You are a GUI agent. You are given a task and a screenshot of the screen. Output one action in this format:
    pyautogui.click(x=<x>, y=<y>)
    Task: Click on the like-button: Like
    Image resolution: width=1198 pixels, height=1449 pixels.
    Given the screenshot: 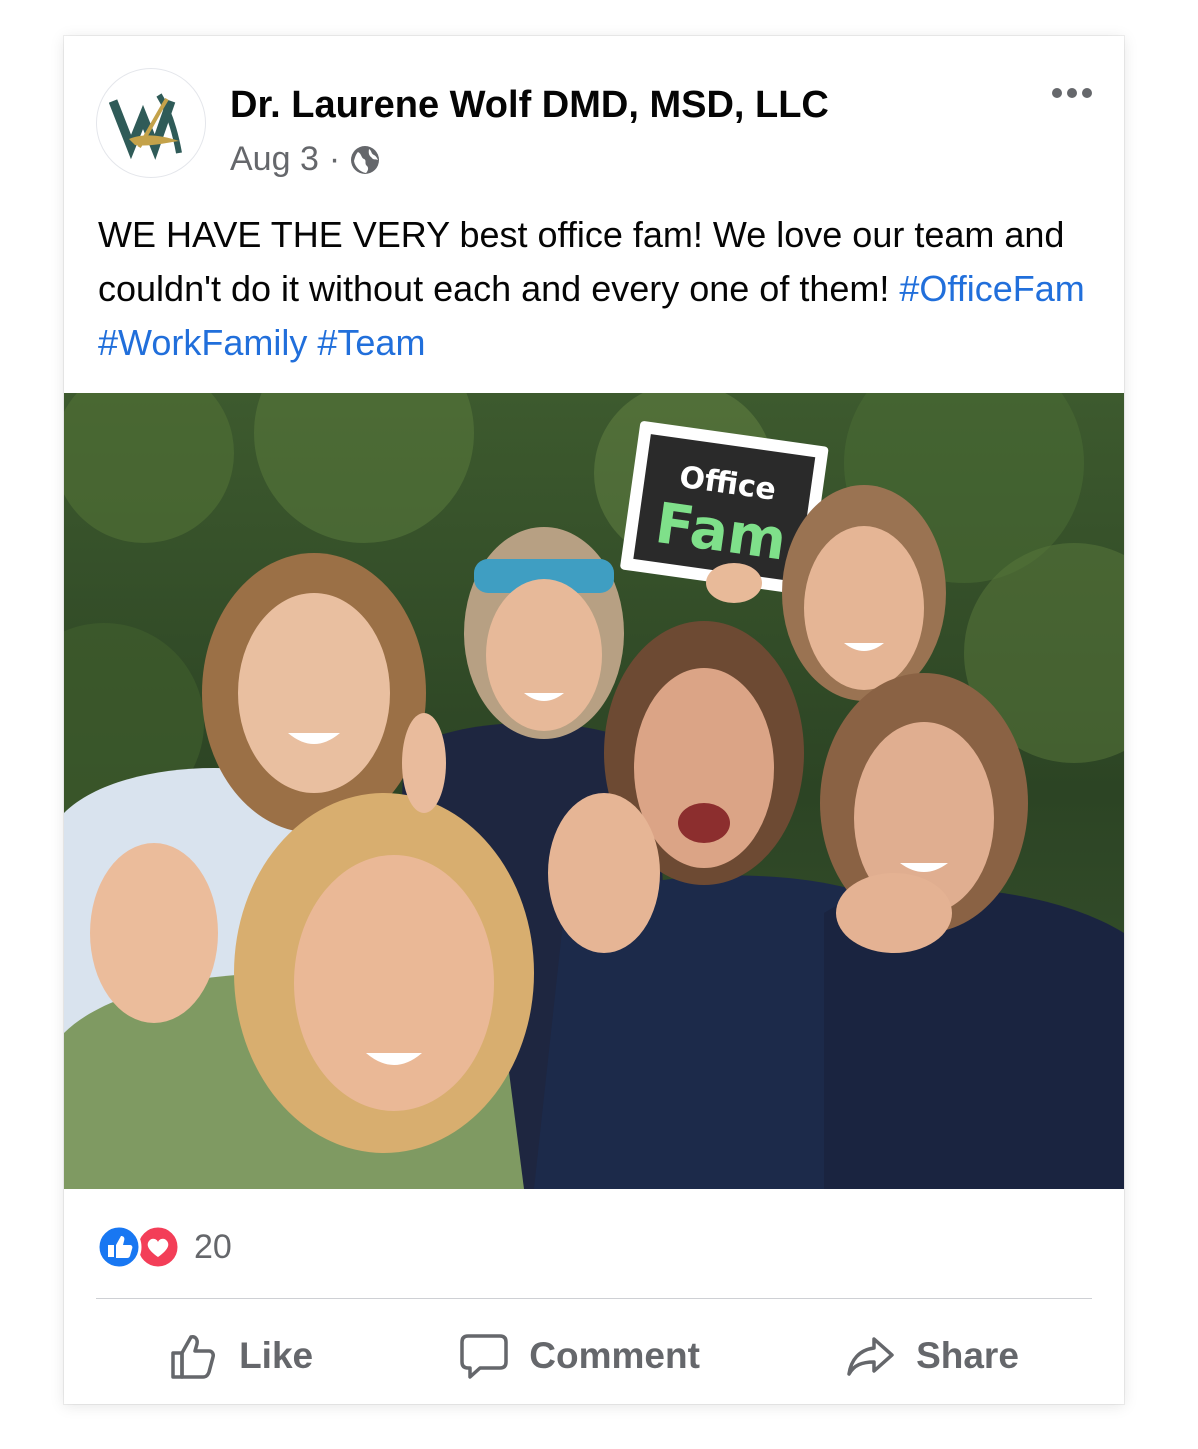 What is the action you would take?
    pyautogui.click(x=241, y=1356)
    